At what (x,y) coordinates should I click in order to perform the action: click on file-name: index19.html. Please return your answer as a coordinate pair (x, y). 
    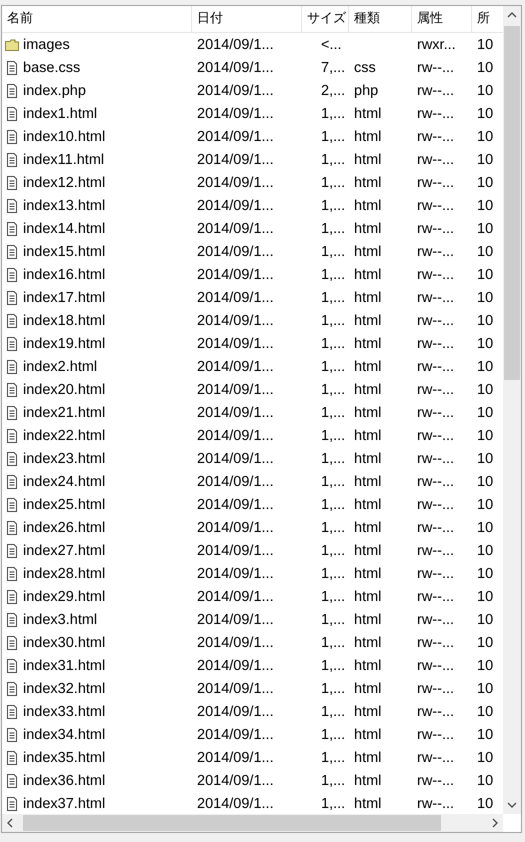
    Looking at the image, I should click on (64, 344).